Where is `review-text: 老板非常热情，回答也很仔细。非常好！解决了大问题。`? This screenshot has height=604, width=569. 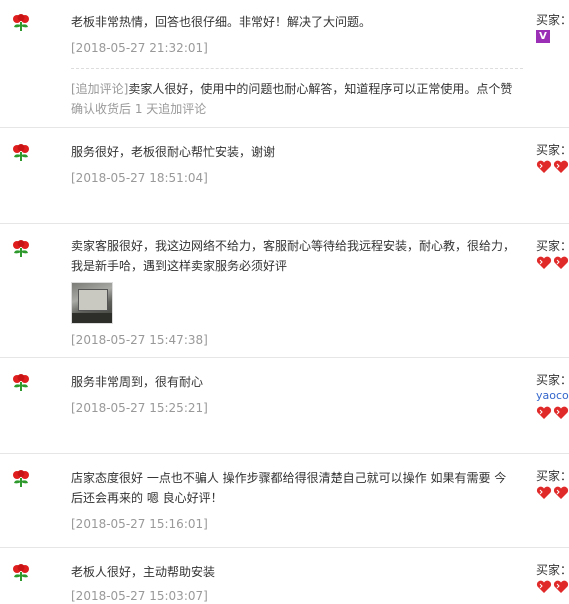
review-text: 老板非常热情，回答也很仔细。非常好！解决了大问题。 is located at coordinates (221, 22).